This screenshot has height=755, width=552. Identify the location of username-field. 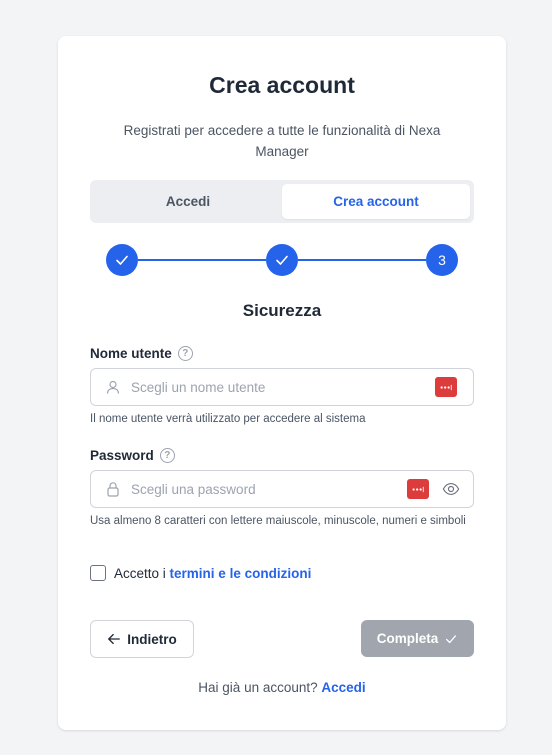
(282, 387).